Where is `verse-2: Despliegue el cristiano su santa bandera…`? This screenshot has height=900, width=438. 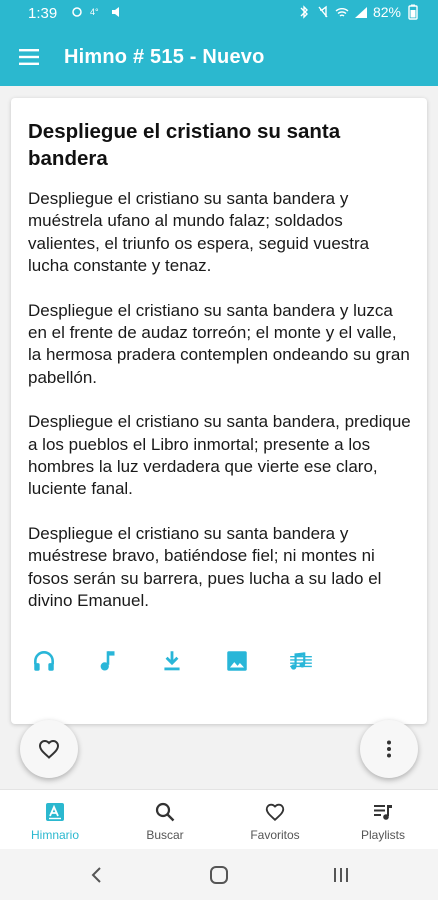 verse-2: Despliegue el cristiano su santa bandera… is located at coordinates (219, 343).